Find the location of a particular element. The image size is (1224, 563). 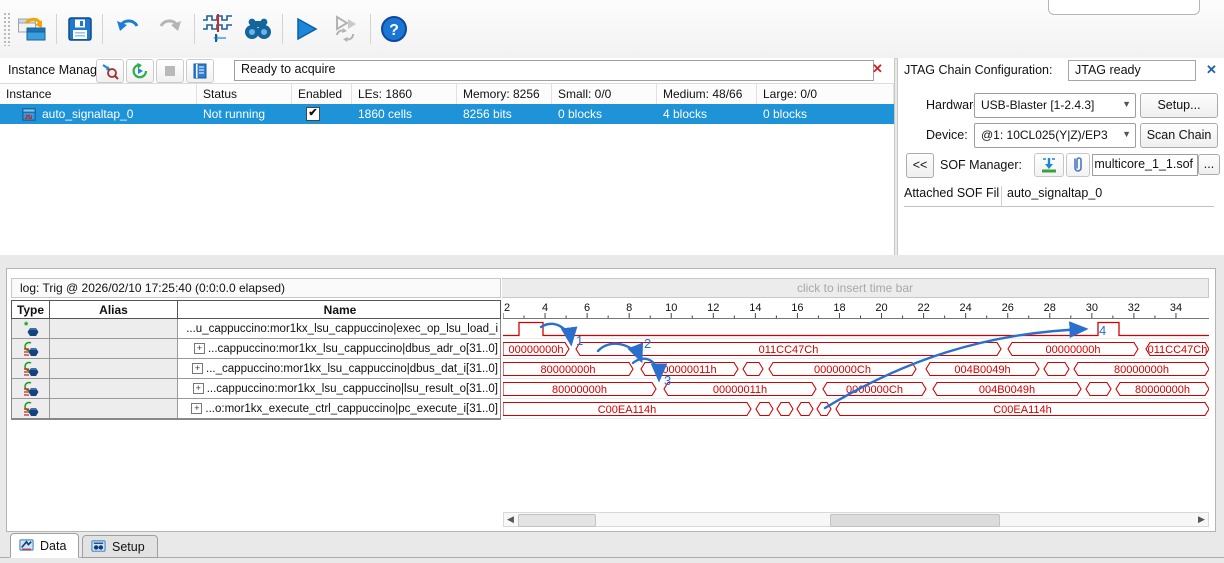

hardware-select: USB-Blaster [1-2.4.3] ▼ is located at coordinates (1055, 105).